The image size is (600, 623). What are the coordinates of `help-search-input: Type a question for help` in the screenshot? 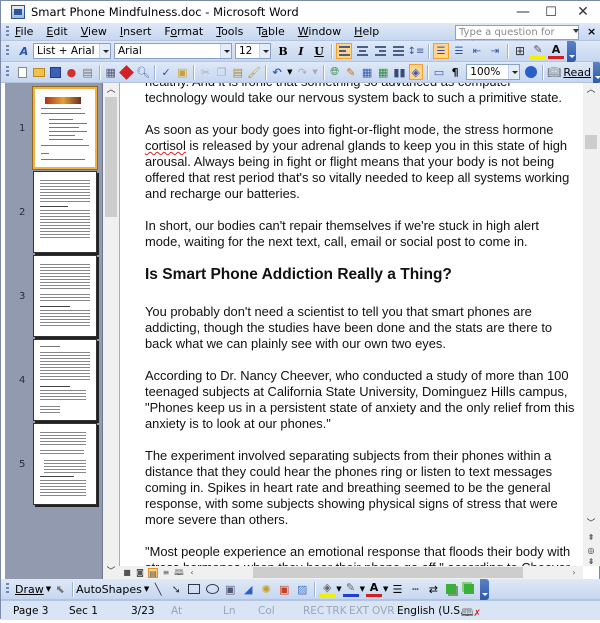 It's located at (517, 38).